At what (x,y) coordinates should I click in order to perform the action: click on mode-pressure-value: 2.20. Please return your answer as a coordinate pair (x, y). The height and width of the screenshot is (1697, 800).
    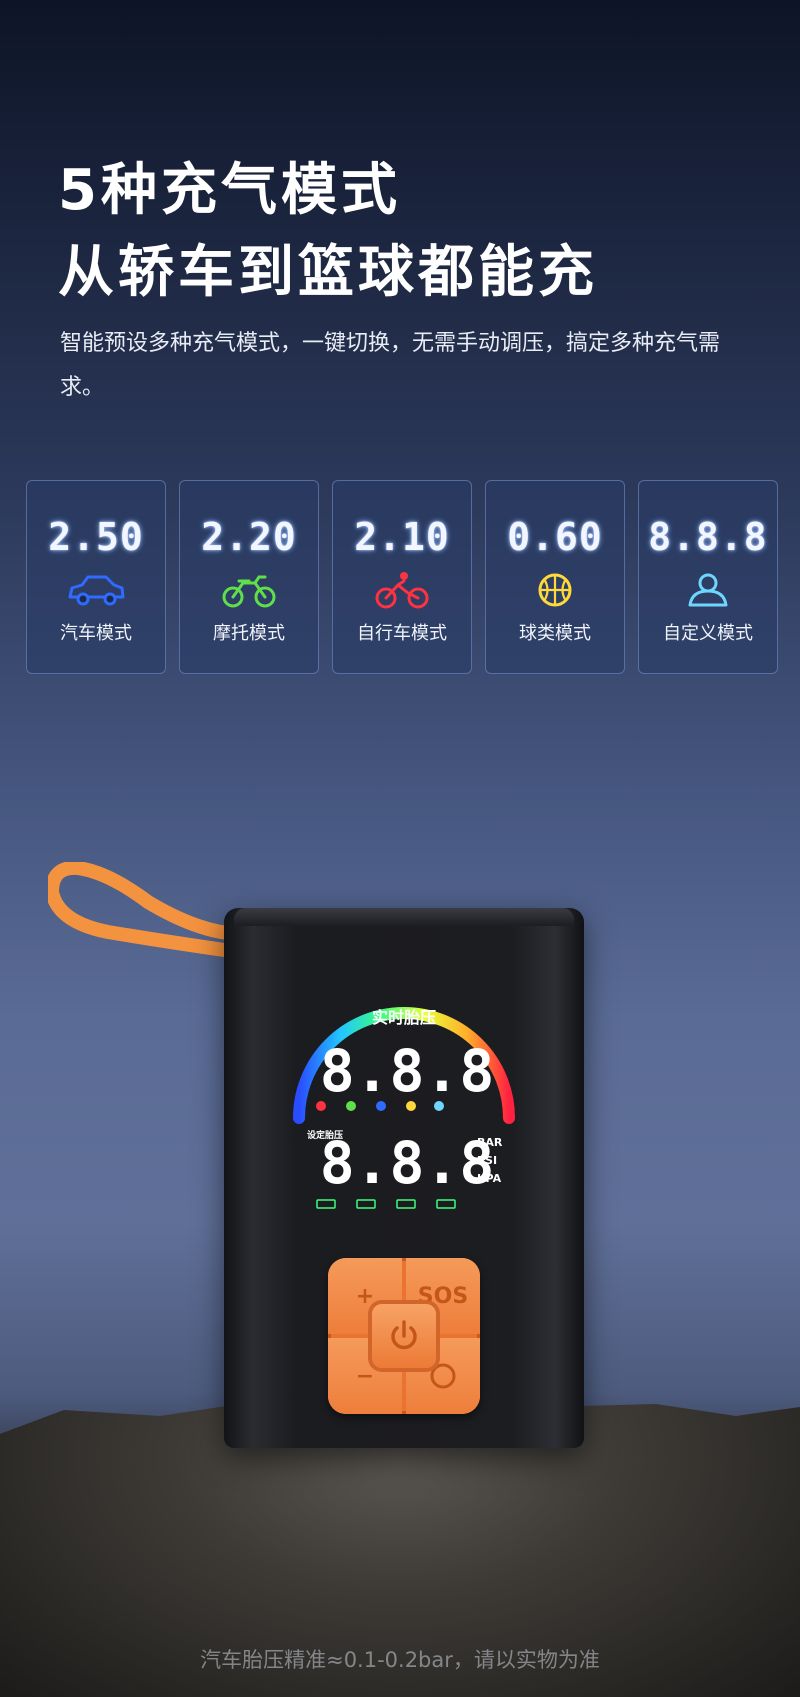
    Looking at the image, I should click on (249, 537).